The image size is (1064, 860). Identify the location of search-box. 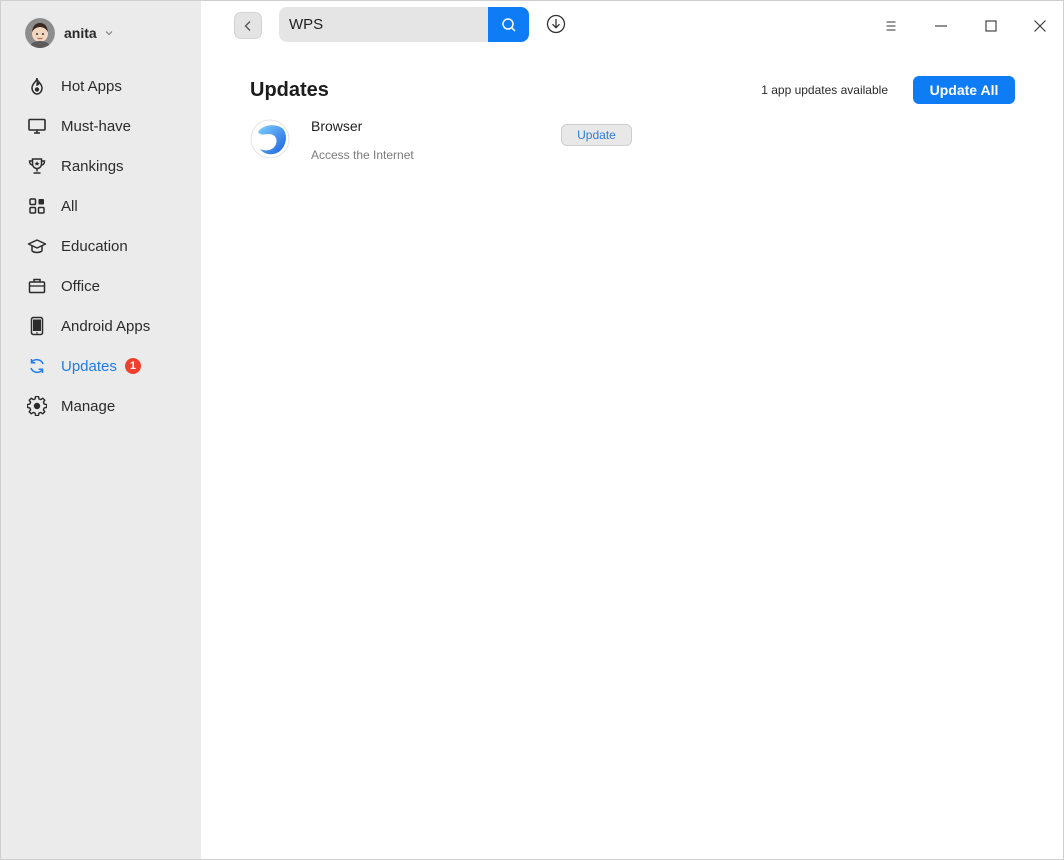
(404, 24).